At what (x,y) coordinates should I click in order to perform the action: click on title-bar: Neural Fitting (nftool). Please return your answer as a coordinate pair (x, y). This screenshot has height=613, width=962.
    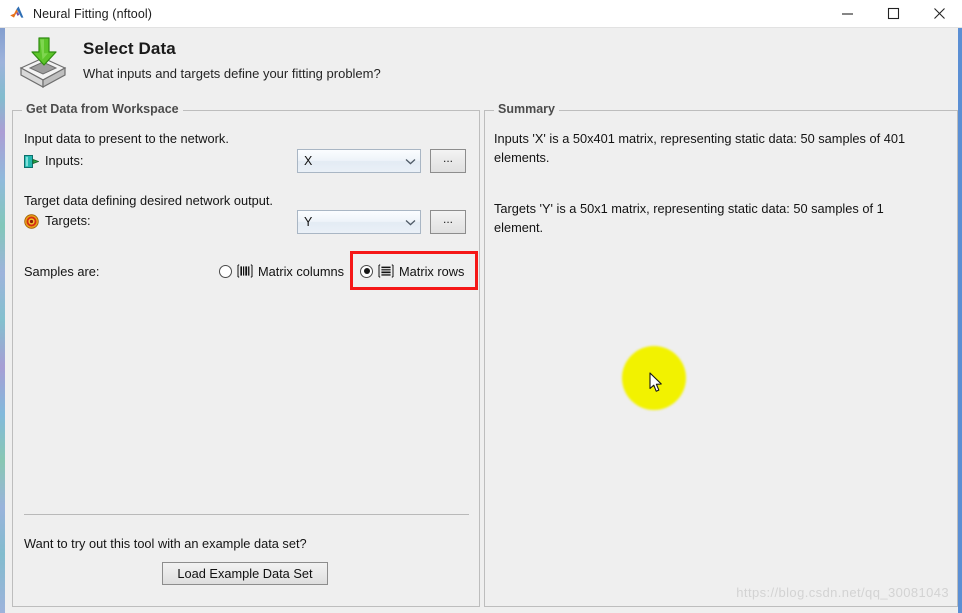
    Looking at the image, I should click on (481, 14).